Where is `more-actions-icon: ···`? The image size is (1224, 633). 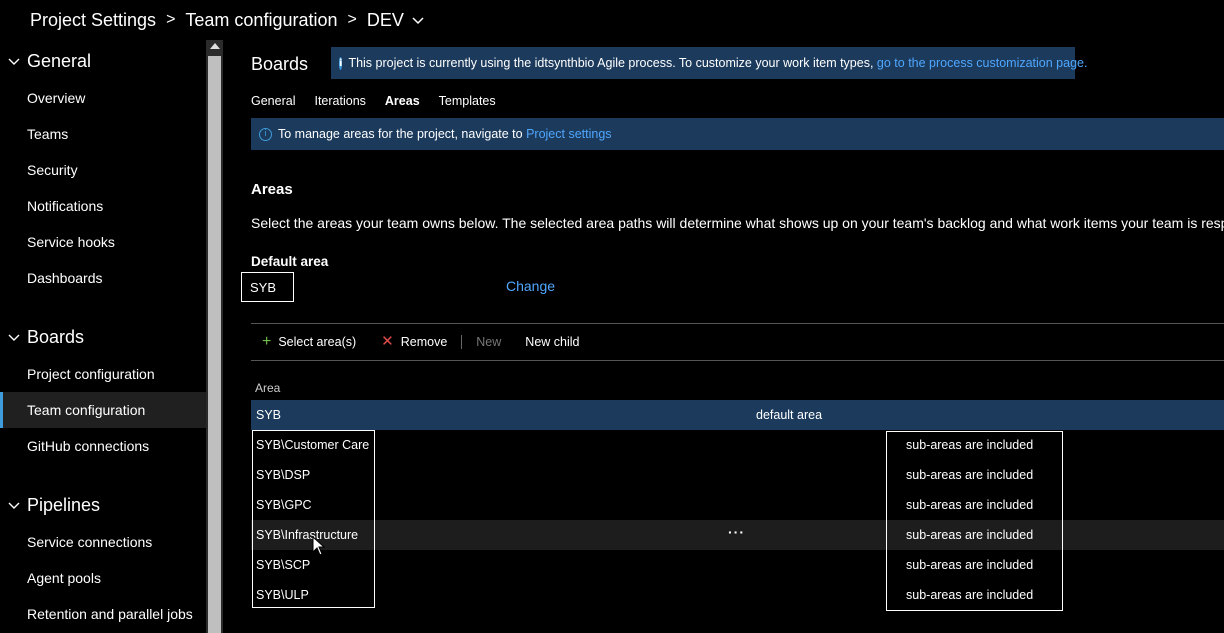
more-actions-icon: ··· is located at coordinates (736, 532).